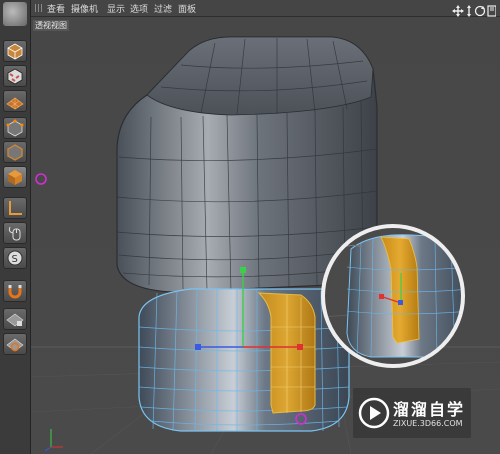  I want to click on left-toolbar: S, so click(15, 227).